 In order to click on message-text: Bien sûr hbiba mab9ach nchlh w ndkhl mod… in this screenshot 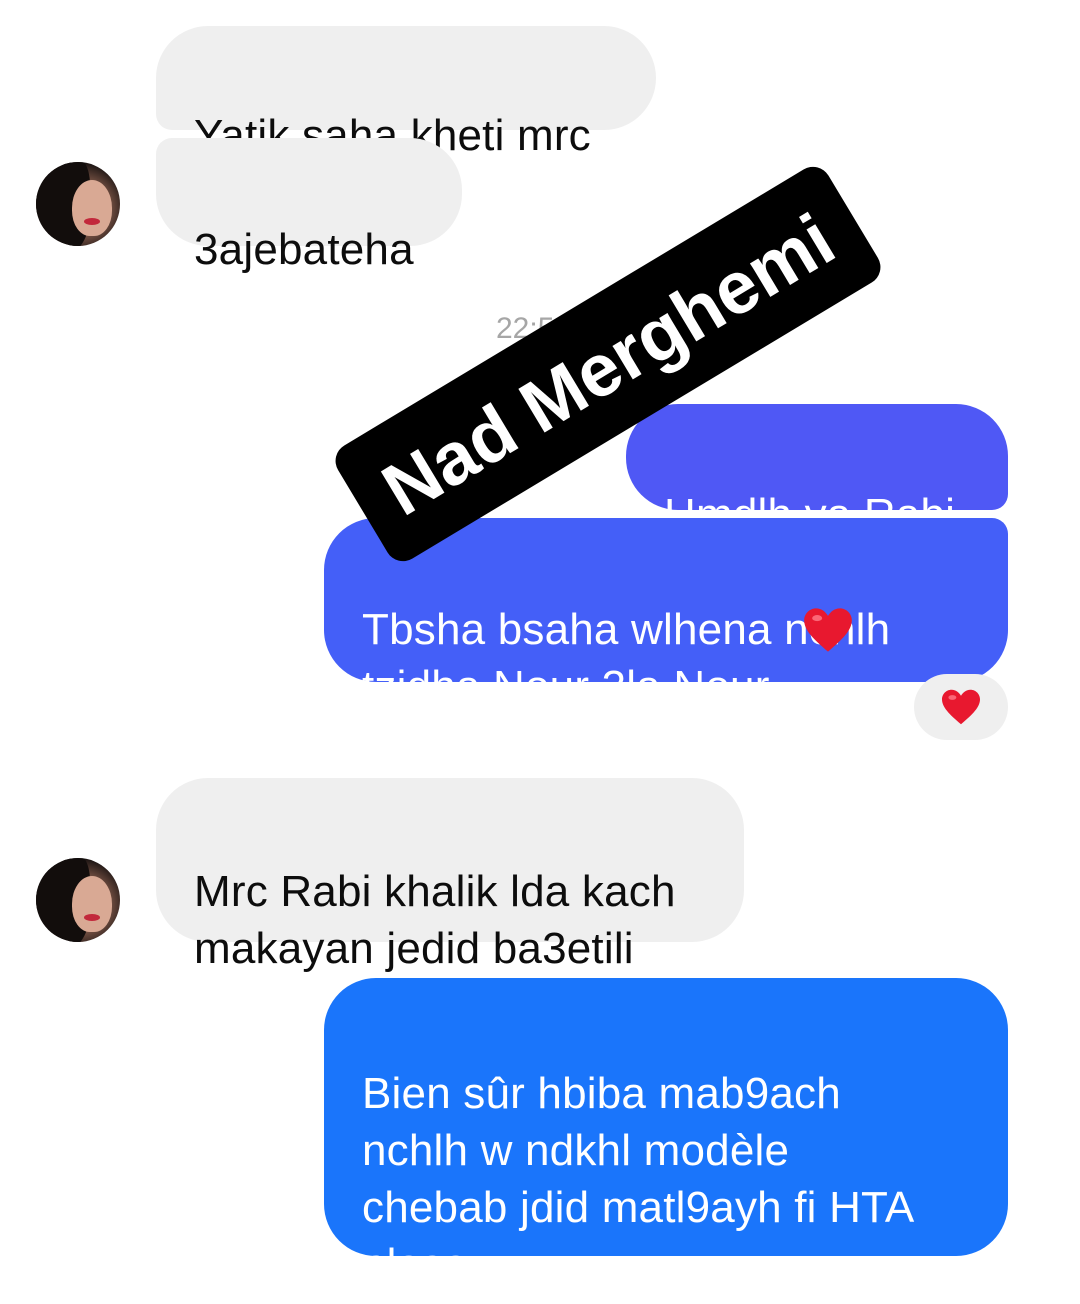, I will do `click(638, 1179)`.